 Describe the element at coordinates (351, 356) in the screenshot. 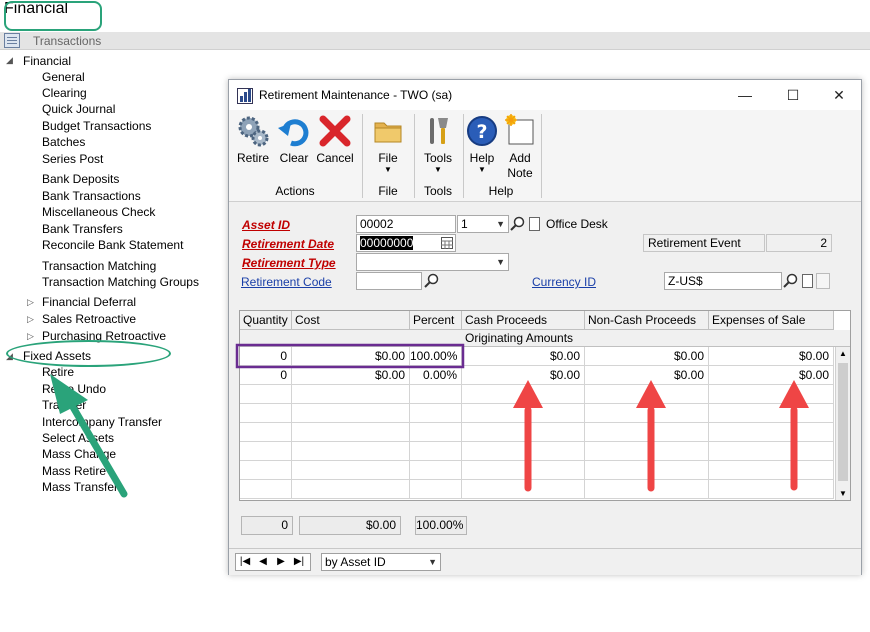

I see `row1-cost: $0.00` at that location.